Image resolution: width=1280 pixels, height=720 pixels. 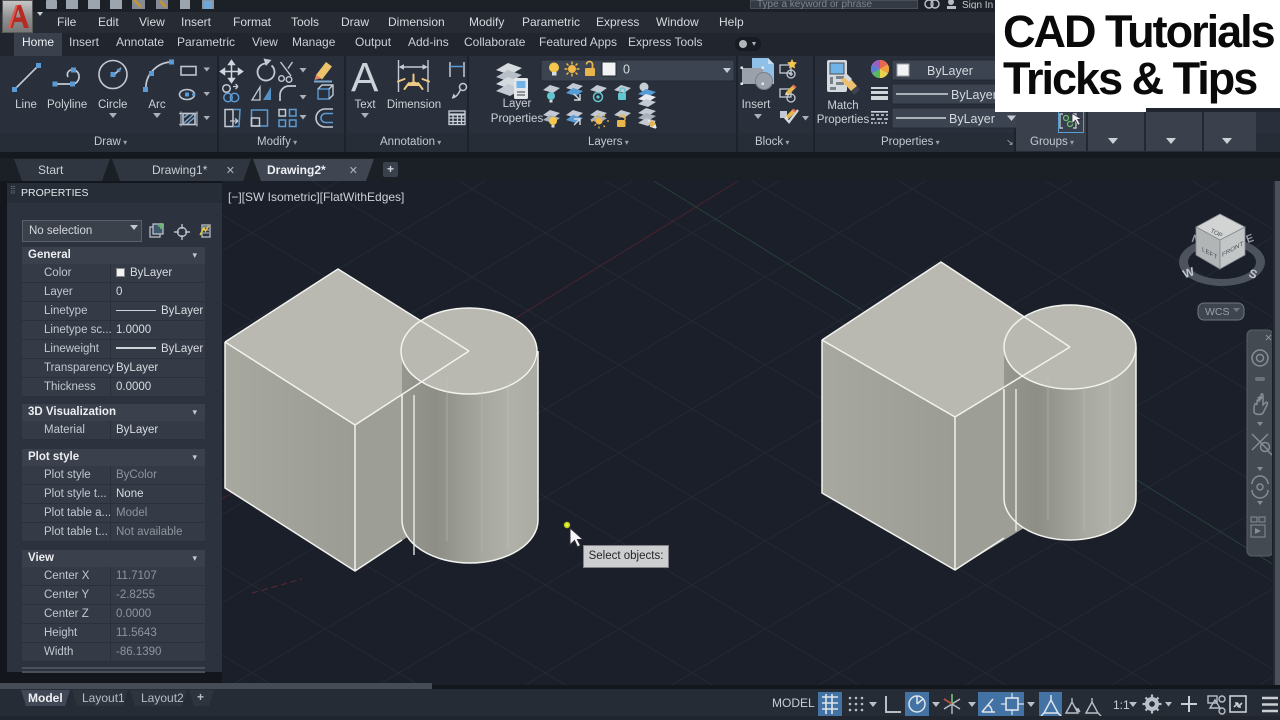 What do you see at coordinates (365, 78) in the screenshot?
I see `svg-text: A` at bounding box center [365, 78].